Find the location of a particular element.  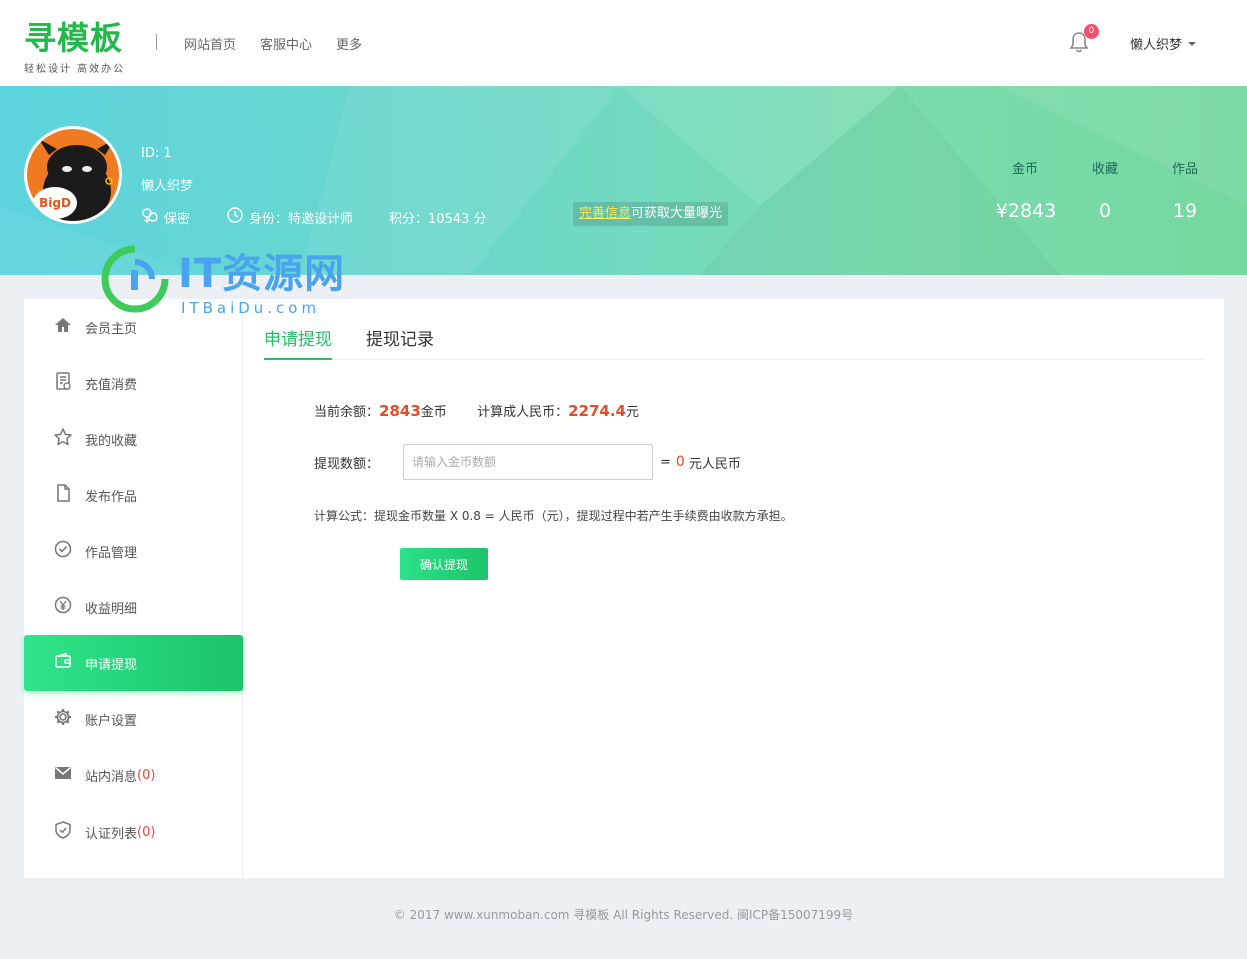

user-menu-name: 懒人织梦 is located at coordinates (1156, 45).